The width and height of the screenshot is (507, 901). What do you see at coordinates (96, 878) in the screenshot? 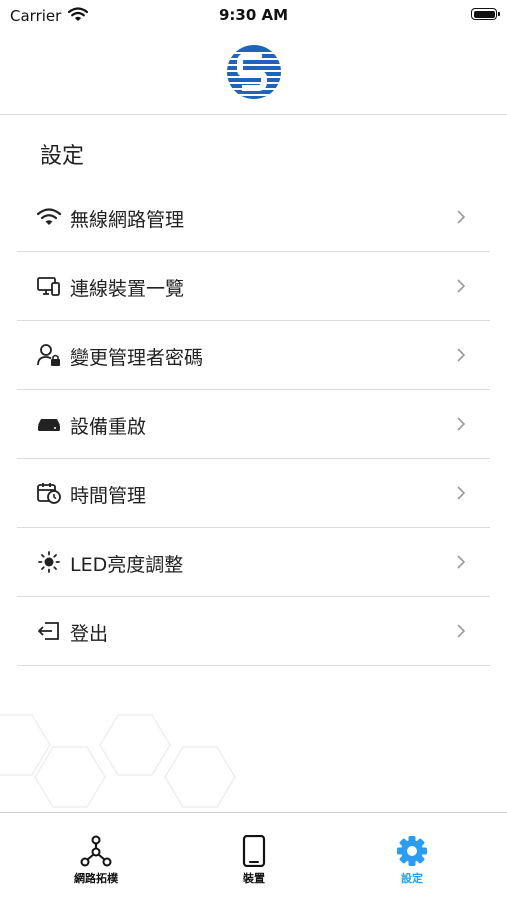
I see `tab-label: 網路拓樸` at bounding box center [96, 878].